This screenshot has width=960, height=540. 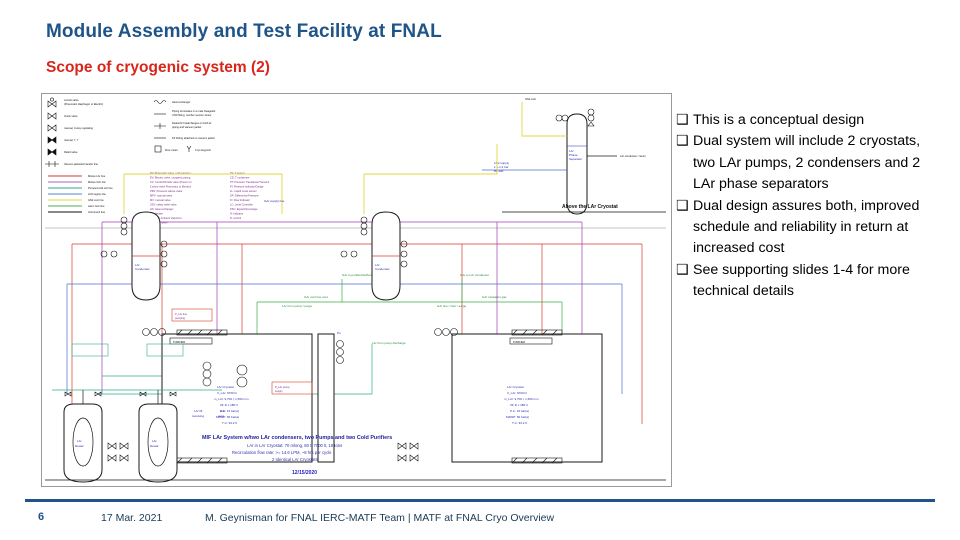 What do you see at coordinates (452, 306) in the screenshot?
I see `svg-text: GAr line / inter / surge` at bounding box center [452, 306].